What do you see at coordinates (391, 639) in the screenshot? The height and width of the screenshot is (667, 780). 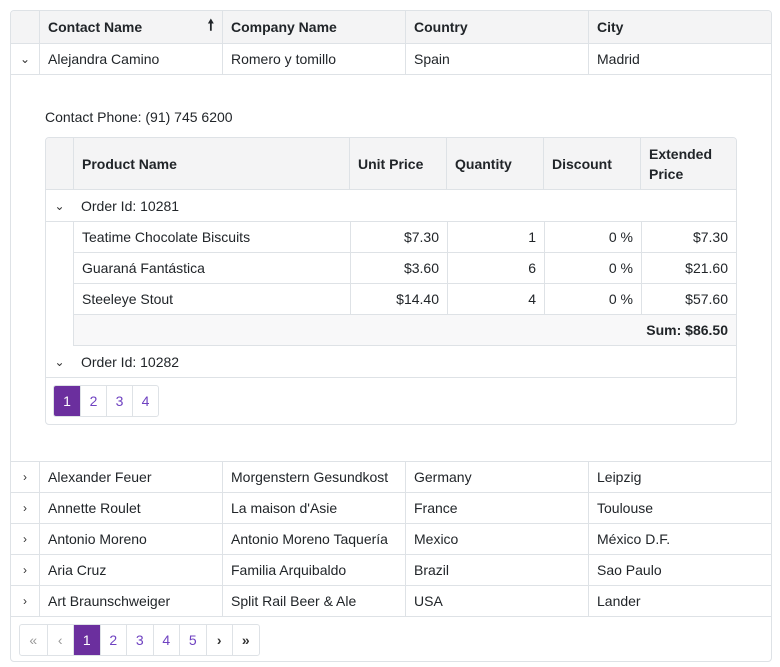 I see `grid-pager-area: « ‹ 1 2 3 4 5 › »` at bounding box center [391, 639].